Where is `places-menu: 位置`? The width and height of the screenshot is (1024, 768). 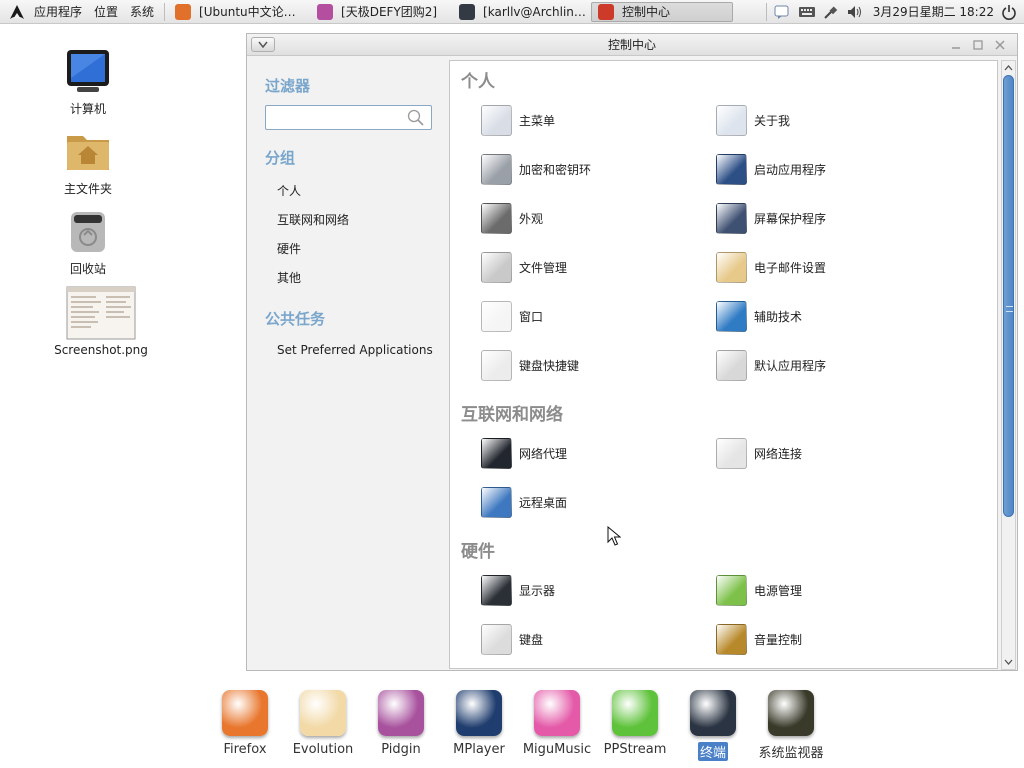 places-menu: 位置 is located at coordinates (106, 11).